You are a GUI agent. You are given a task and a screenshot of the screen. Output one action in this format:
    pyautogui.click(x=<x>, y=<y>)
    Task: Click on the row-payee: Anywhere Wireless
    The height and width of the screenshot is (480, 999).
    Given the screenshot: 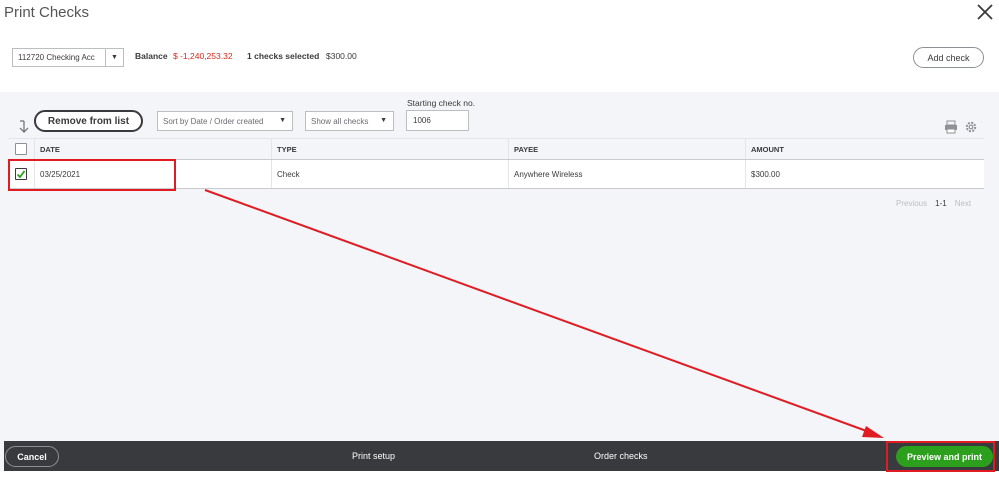 What is the action you would take?
    pyautogui.click(x=627, y=174)
    